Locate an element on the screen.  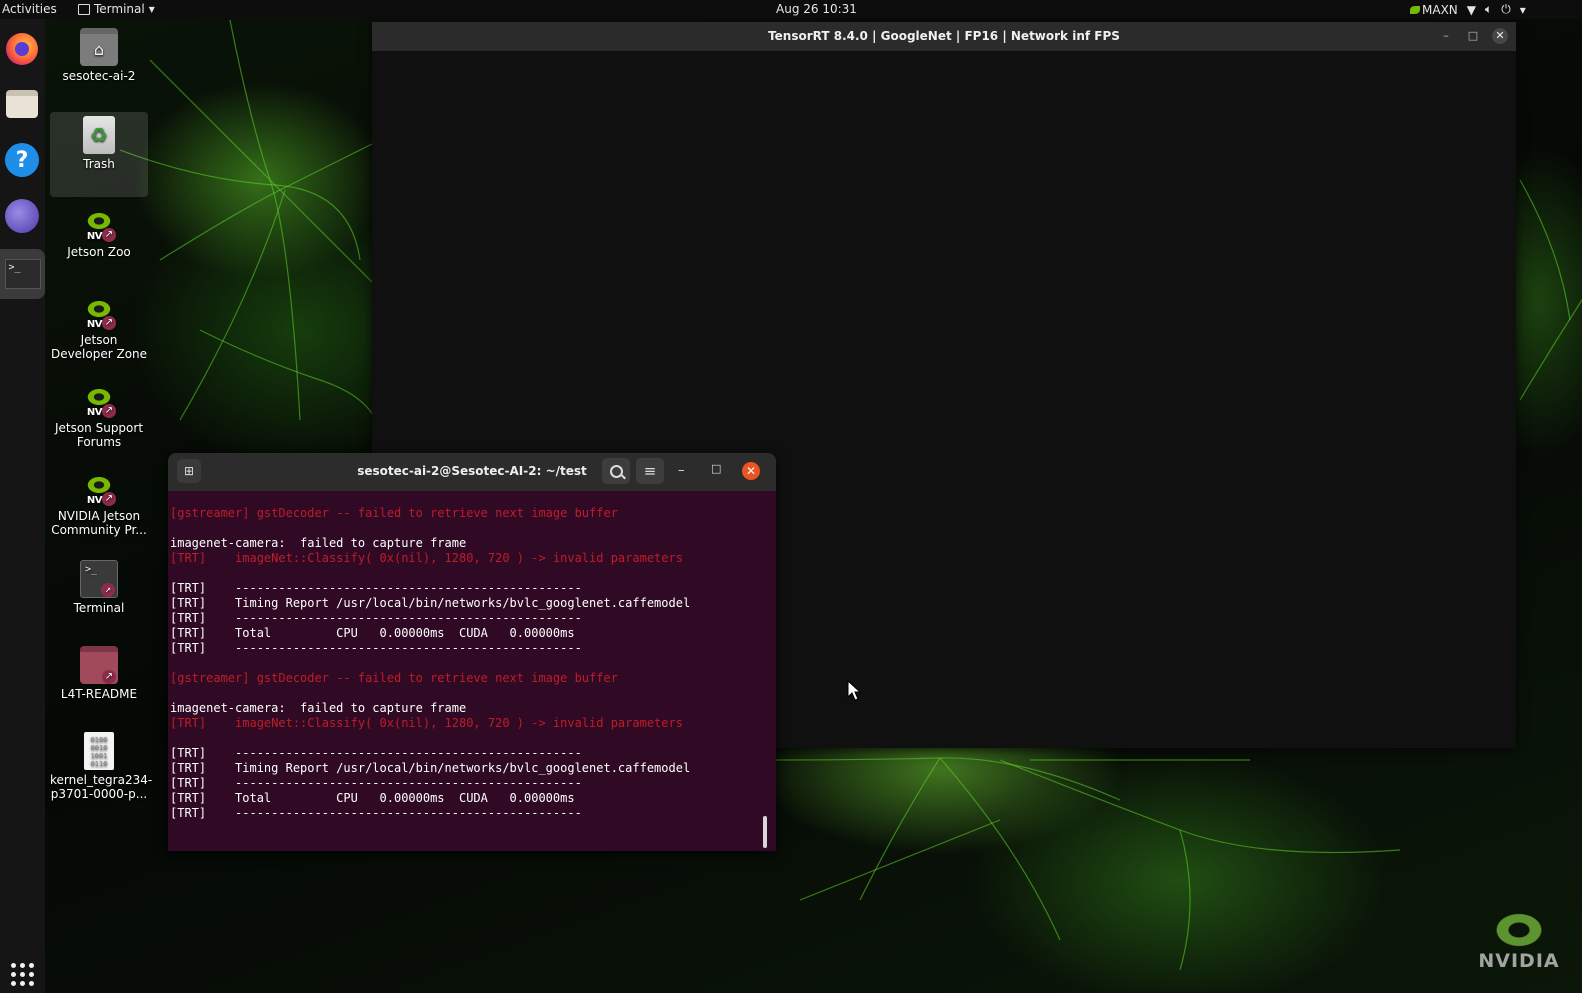
apps-grid-icon is located at coordinates (22, 974).